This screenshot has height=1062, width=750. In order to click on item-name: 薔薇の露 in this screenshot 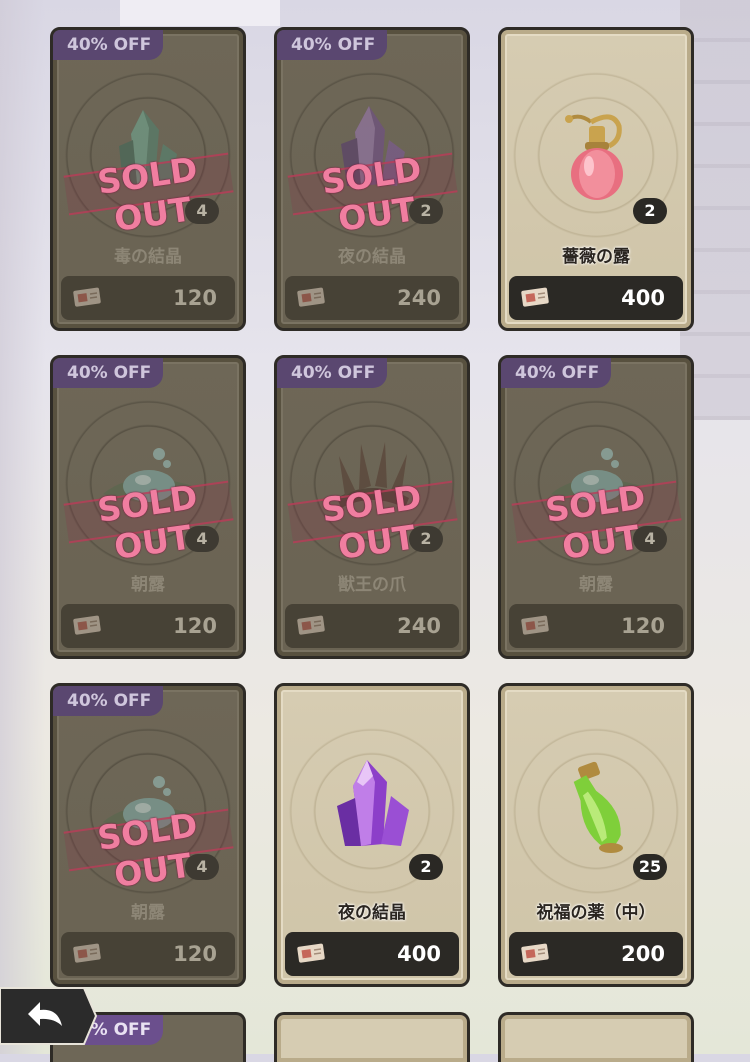, I will do `click(596, 257)`.